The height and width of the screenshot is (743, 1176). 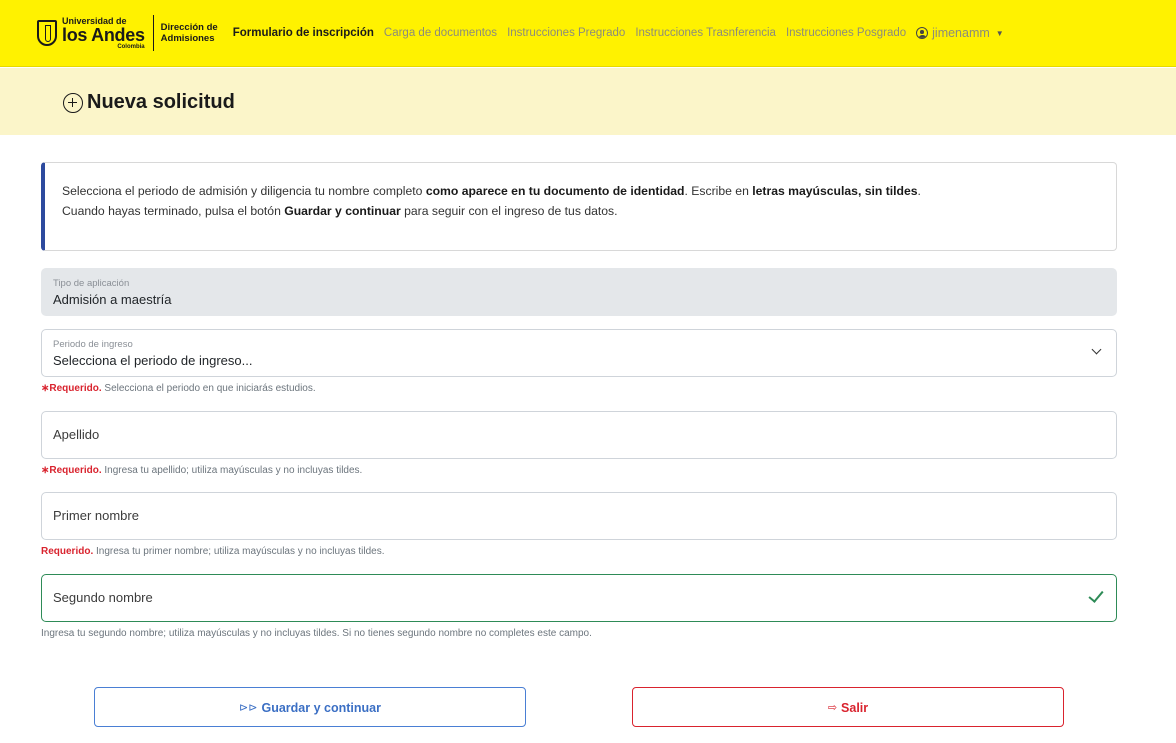 I want to click on nav-link-instrucciones-transferencia: Instrucciones Trasnferencia, so click(x=705, y=33).